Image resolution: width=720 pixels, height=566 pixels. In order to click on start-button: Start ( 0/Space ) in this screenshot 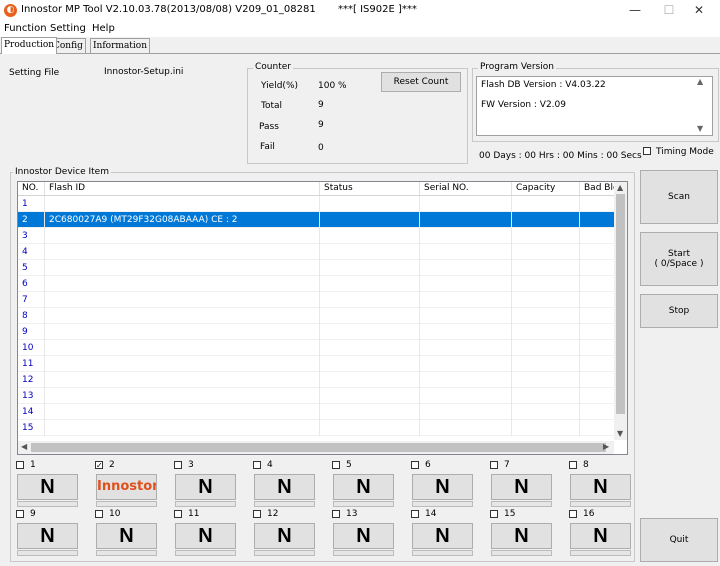, I will do `click(679, 259)`.